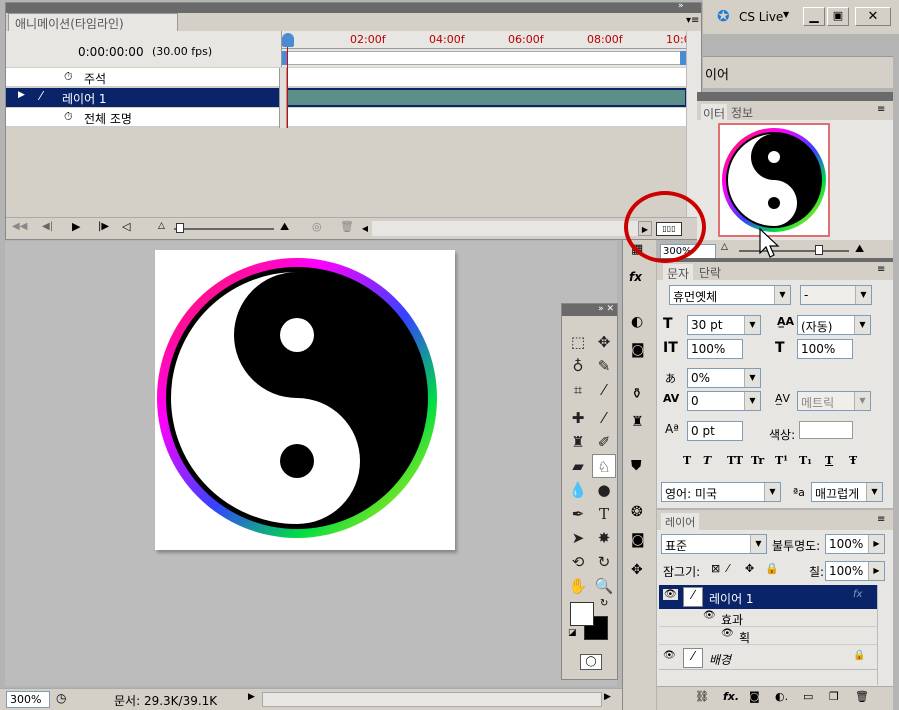  Describe the element at coordinates (604, 514) in the screenshot. I see `type-tool-icon: T` at that location.